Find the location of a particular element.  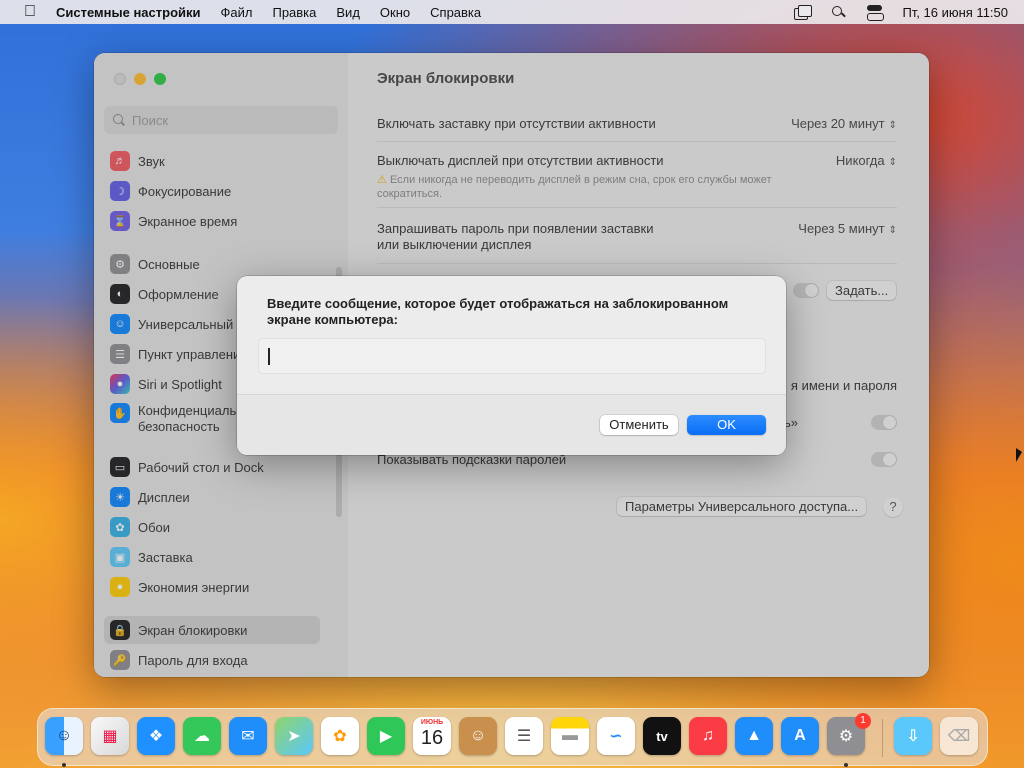

menu-view: Вид is located at coordinates (348, 12).